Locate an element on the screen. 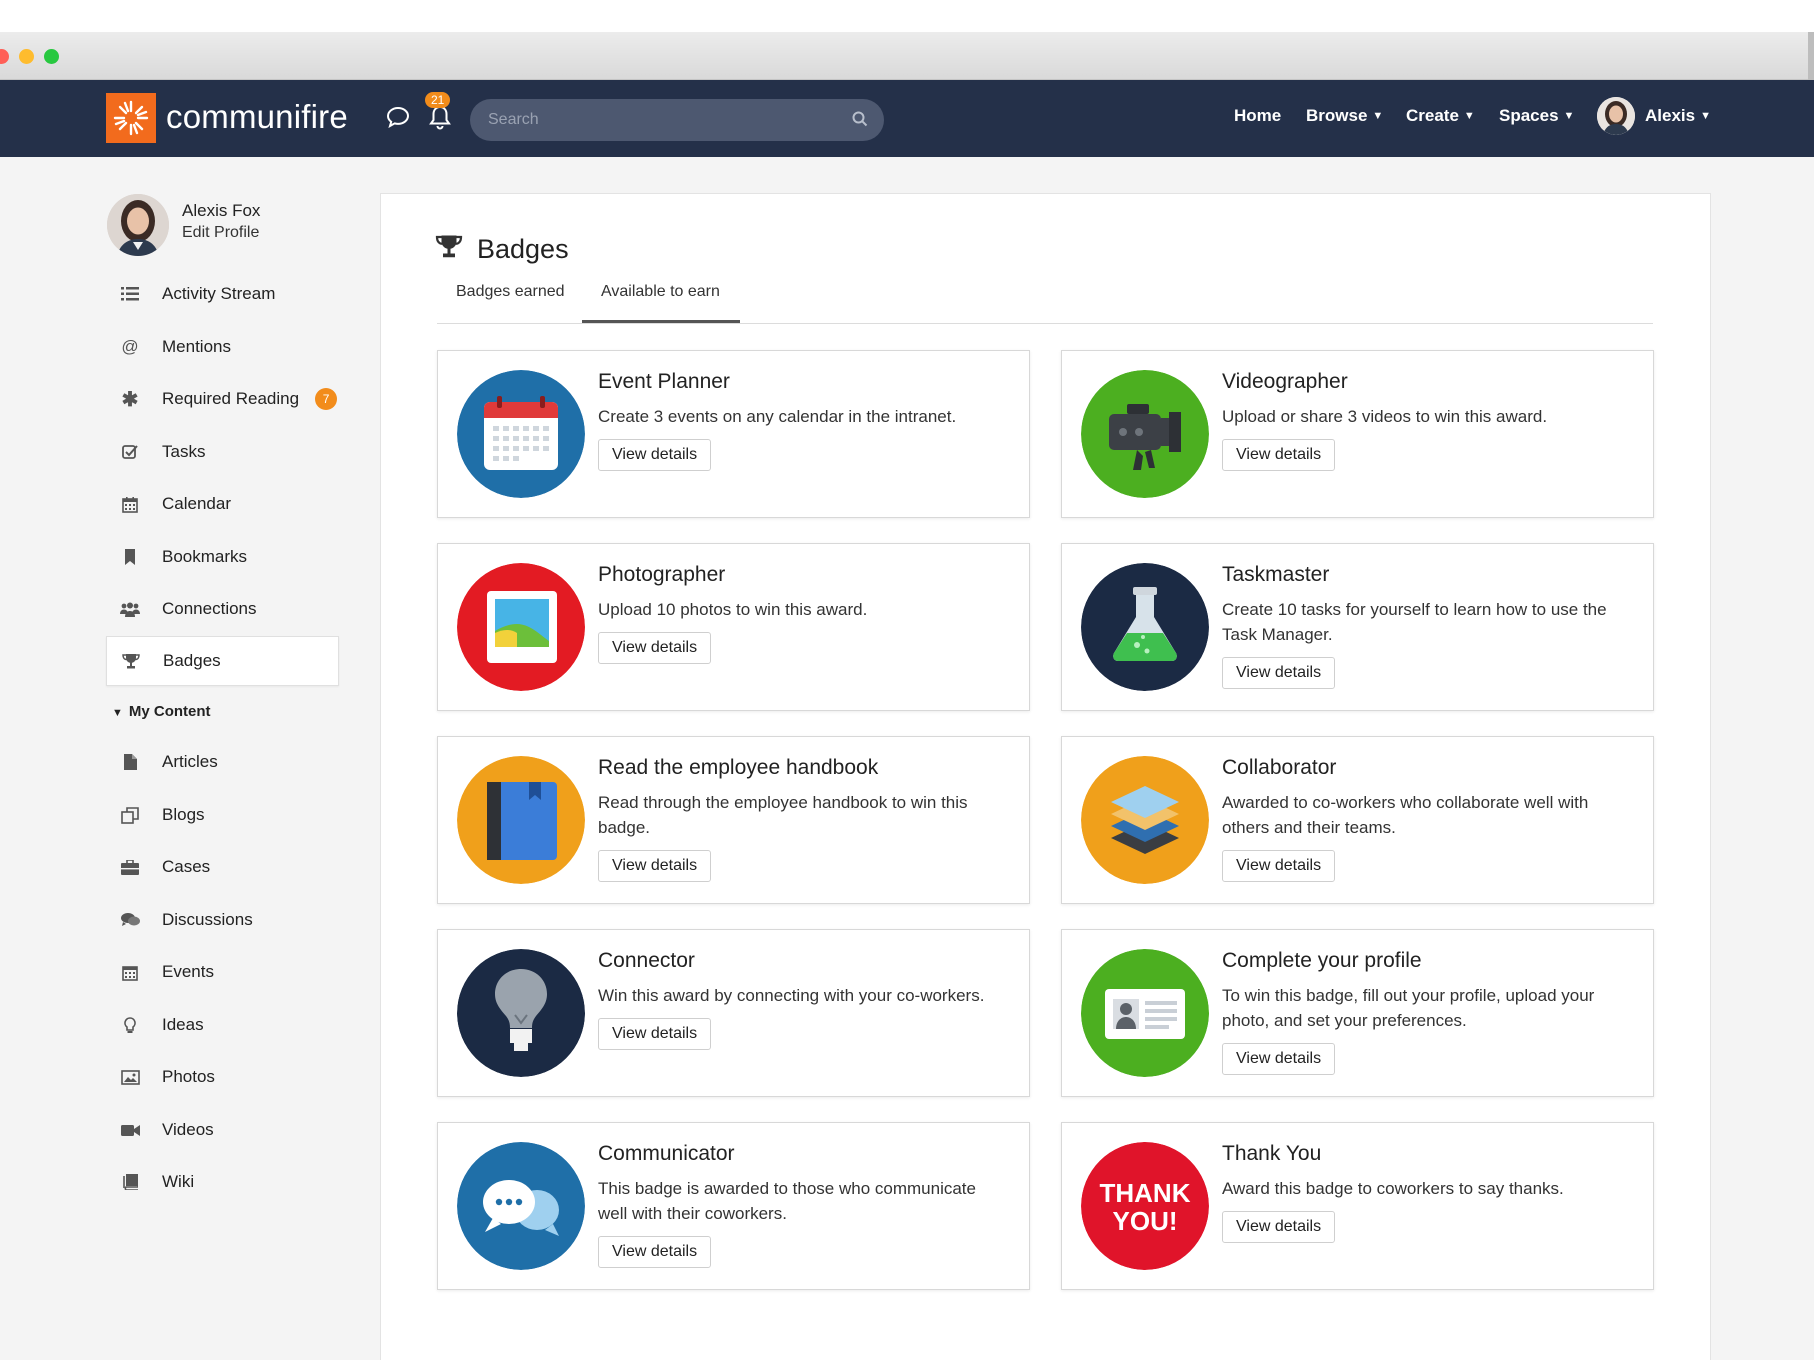 The image size is (1814, 1360). sidebar-item-label: Bookmarks is located at coordinates (205, 556).